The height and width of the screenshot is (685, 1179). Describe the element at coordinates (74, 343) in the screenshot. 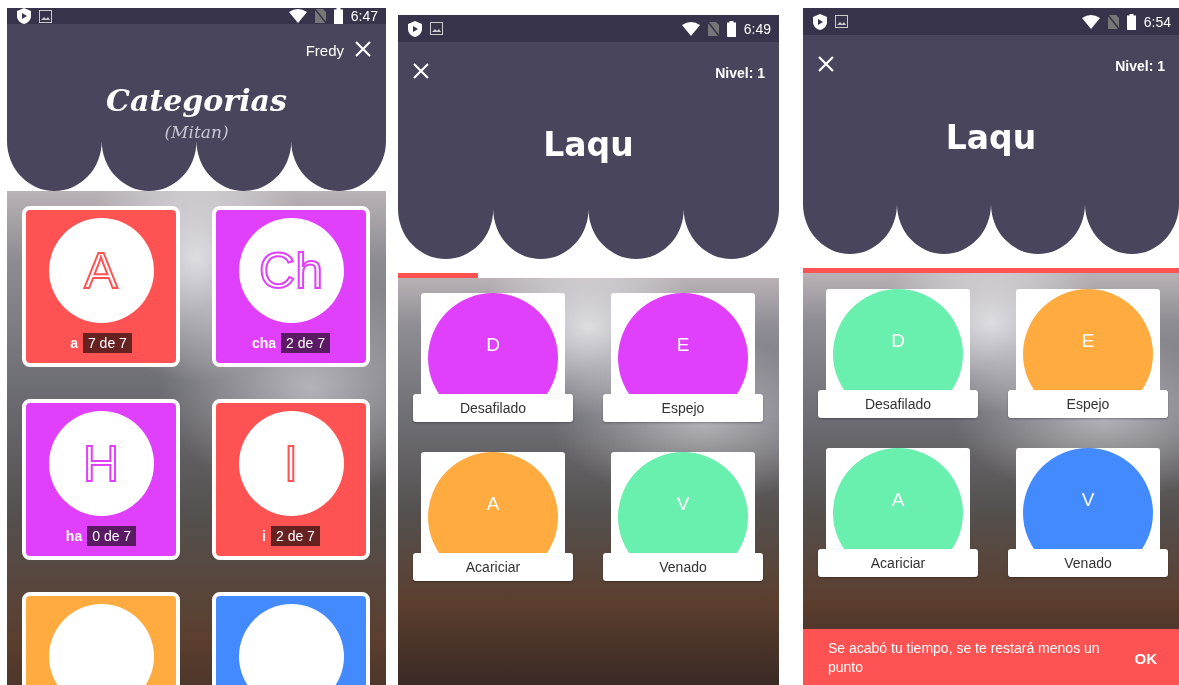

I see `category-name: a` at that location.